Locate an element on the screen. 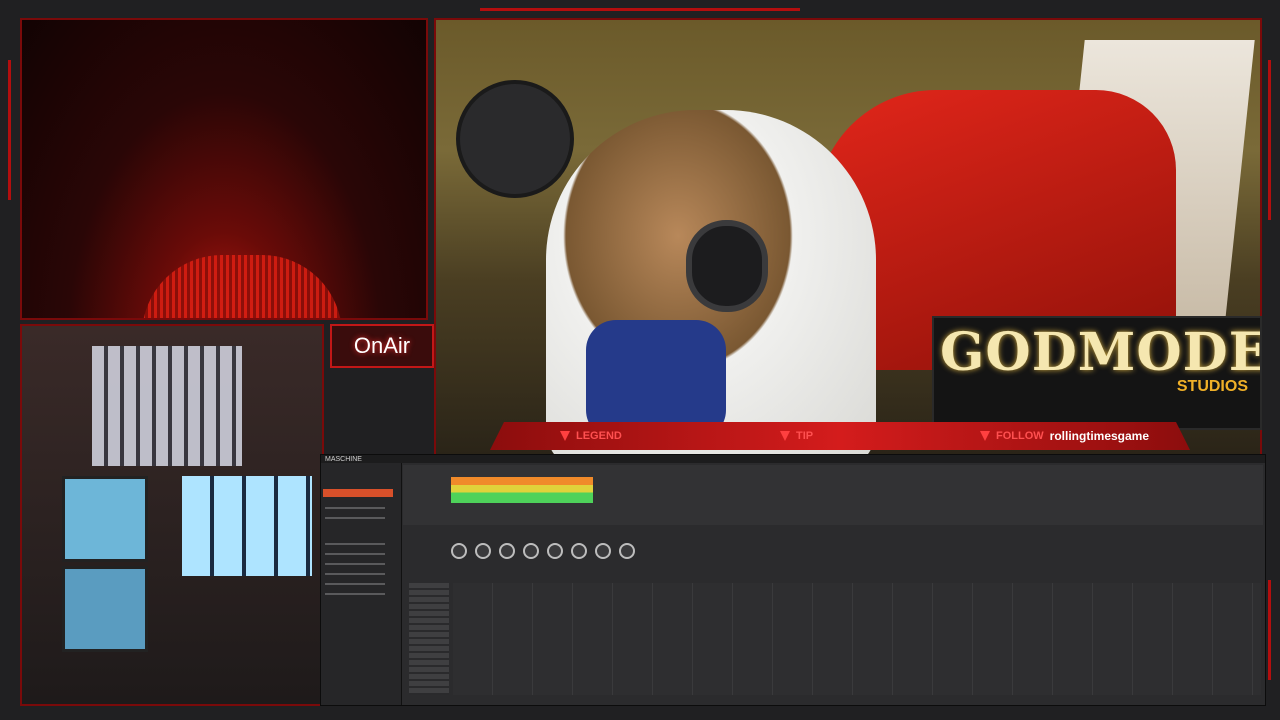 This screenshot has width=1280, height=720. pattern-editor is located at coordinates (857, 639).